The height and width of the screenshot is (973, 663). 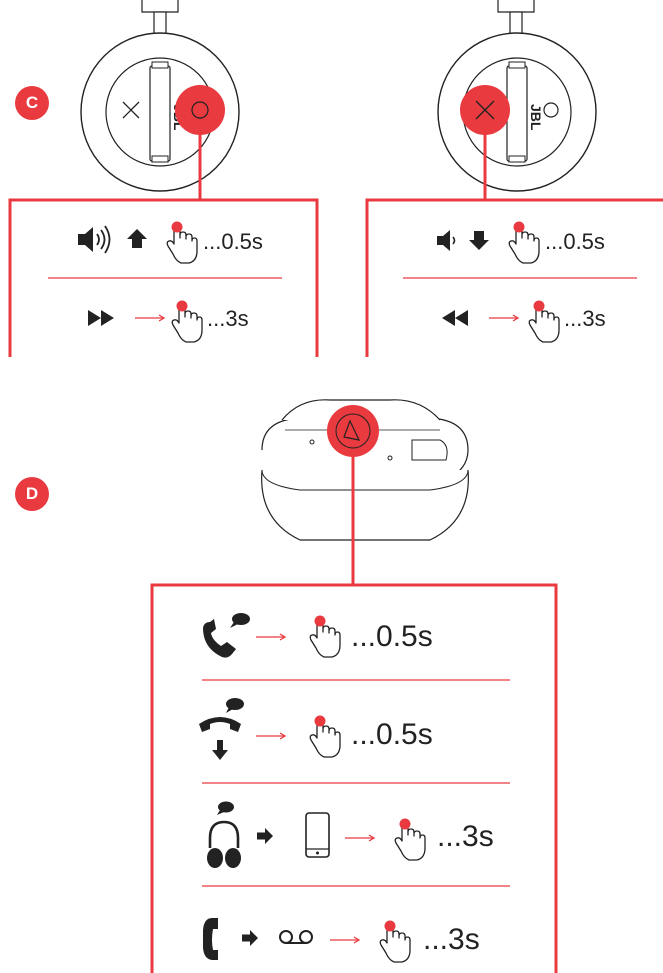 What do you see at coordinates (101, 318) in the screenshot?
I see `fast-forward-icon` at bounding box center [101, 318].